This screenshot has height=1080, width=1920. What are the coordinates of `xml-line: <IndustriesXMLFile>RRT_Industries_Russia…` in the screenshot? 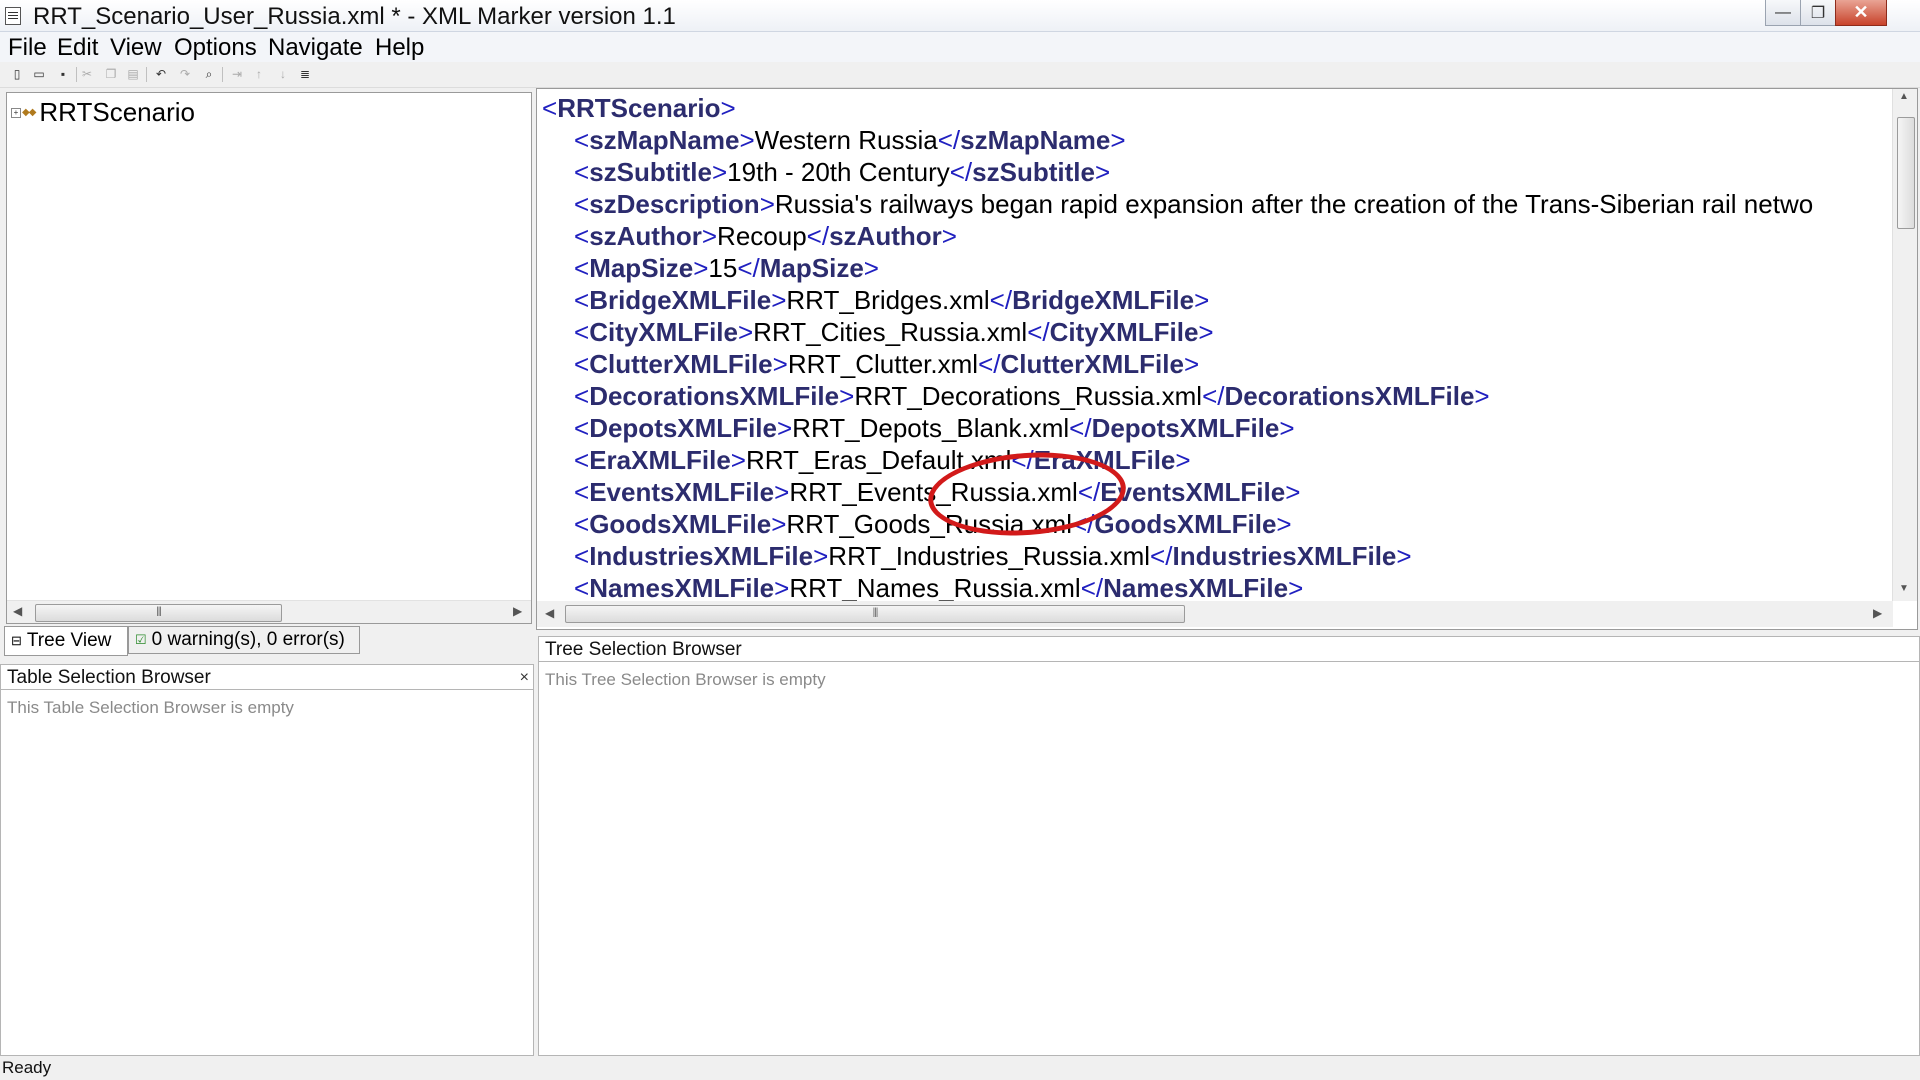 It's located at (993, 556).